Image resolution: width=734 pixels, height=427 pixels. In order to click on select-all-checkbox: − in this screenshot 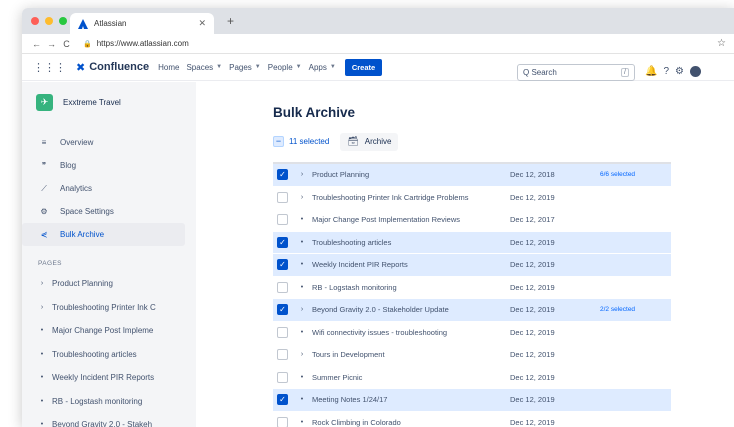, I will do `click(278, 141)`.